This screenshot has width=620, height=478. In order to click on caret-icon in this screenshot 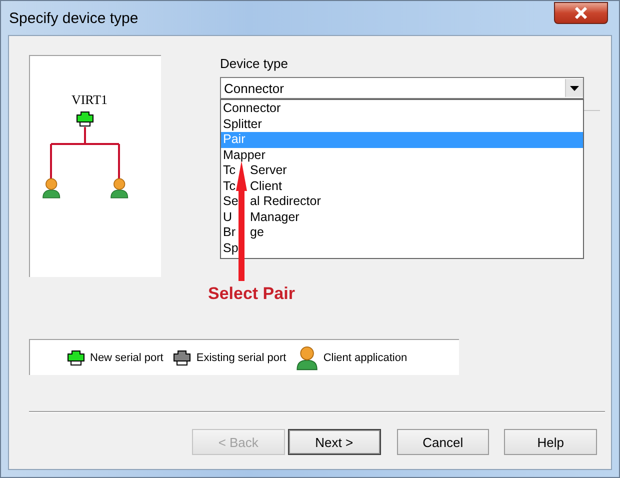, I will do `click(574, 88)`.